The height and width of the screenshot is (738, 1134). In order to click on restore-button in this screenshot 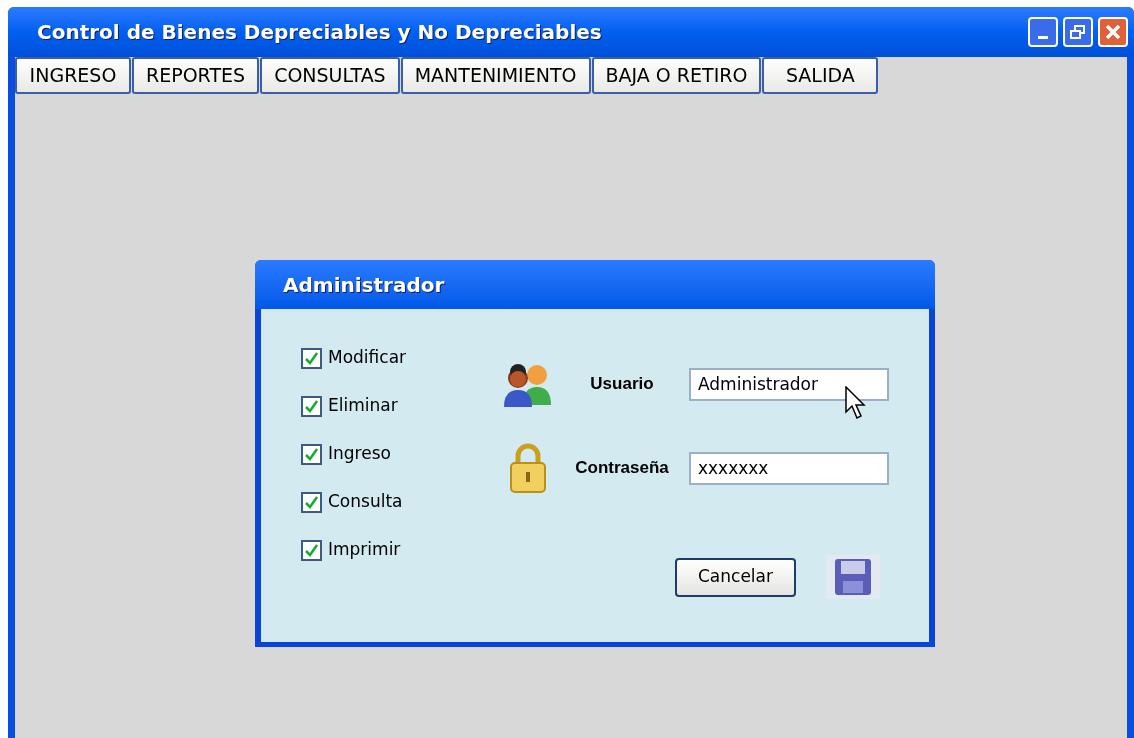, I will do `click(1078, 32)`.